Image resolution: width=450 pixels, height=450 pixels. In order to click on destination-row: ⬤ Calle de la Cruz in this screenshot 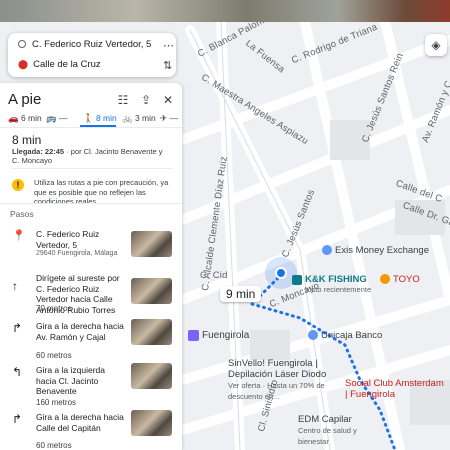, I will do `click(59, 64)`.